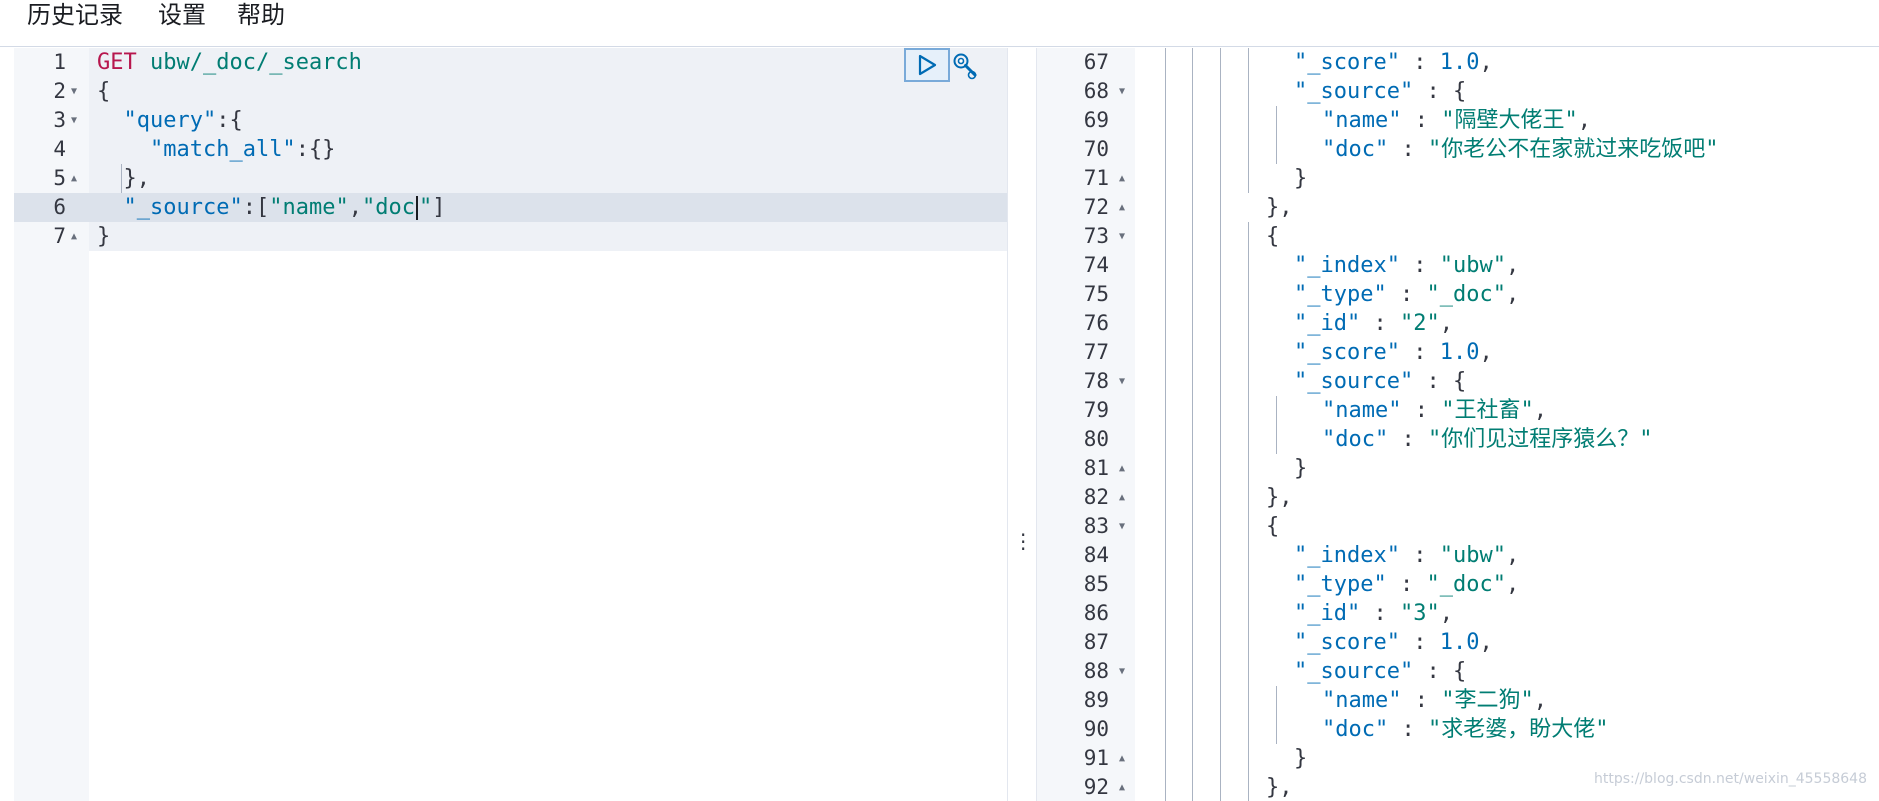 Image resolution: width=1879 pixels, height=801 pixels. I want to click on code-line: "_source":["name","doc "], so click(271, 207).